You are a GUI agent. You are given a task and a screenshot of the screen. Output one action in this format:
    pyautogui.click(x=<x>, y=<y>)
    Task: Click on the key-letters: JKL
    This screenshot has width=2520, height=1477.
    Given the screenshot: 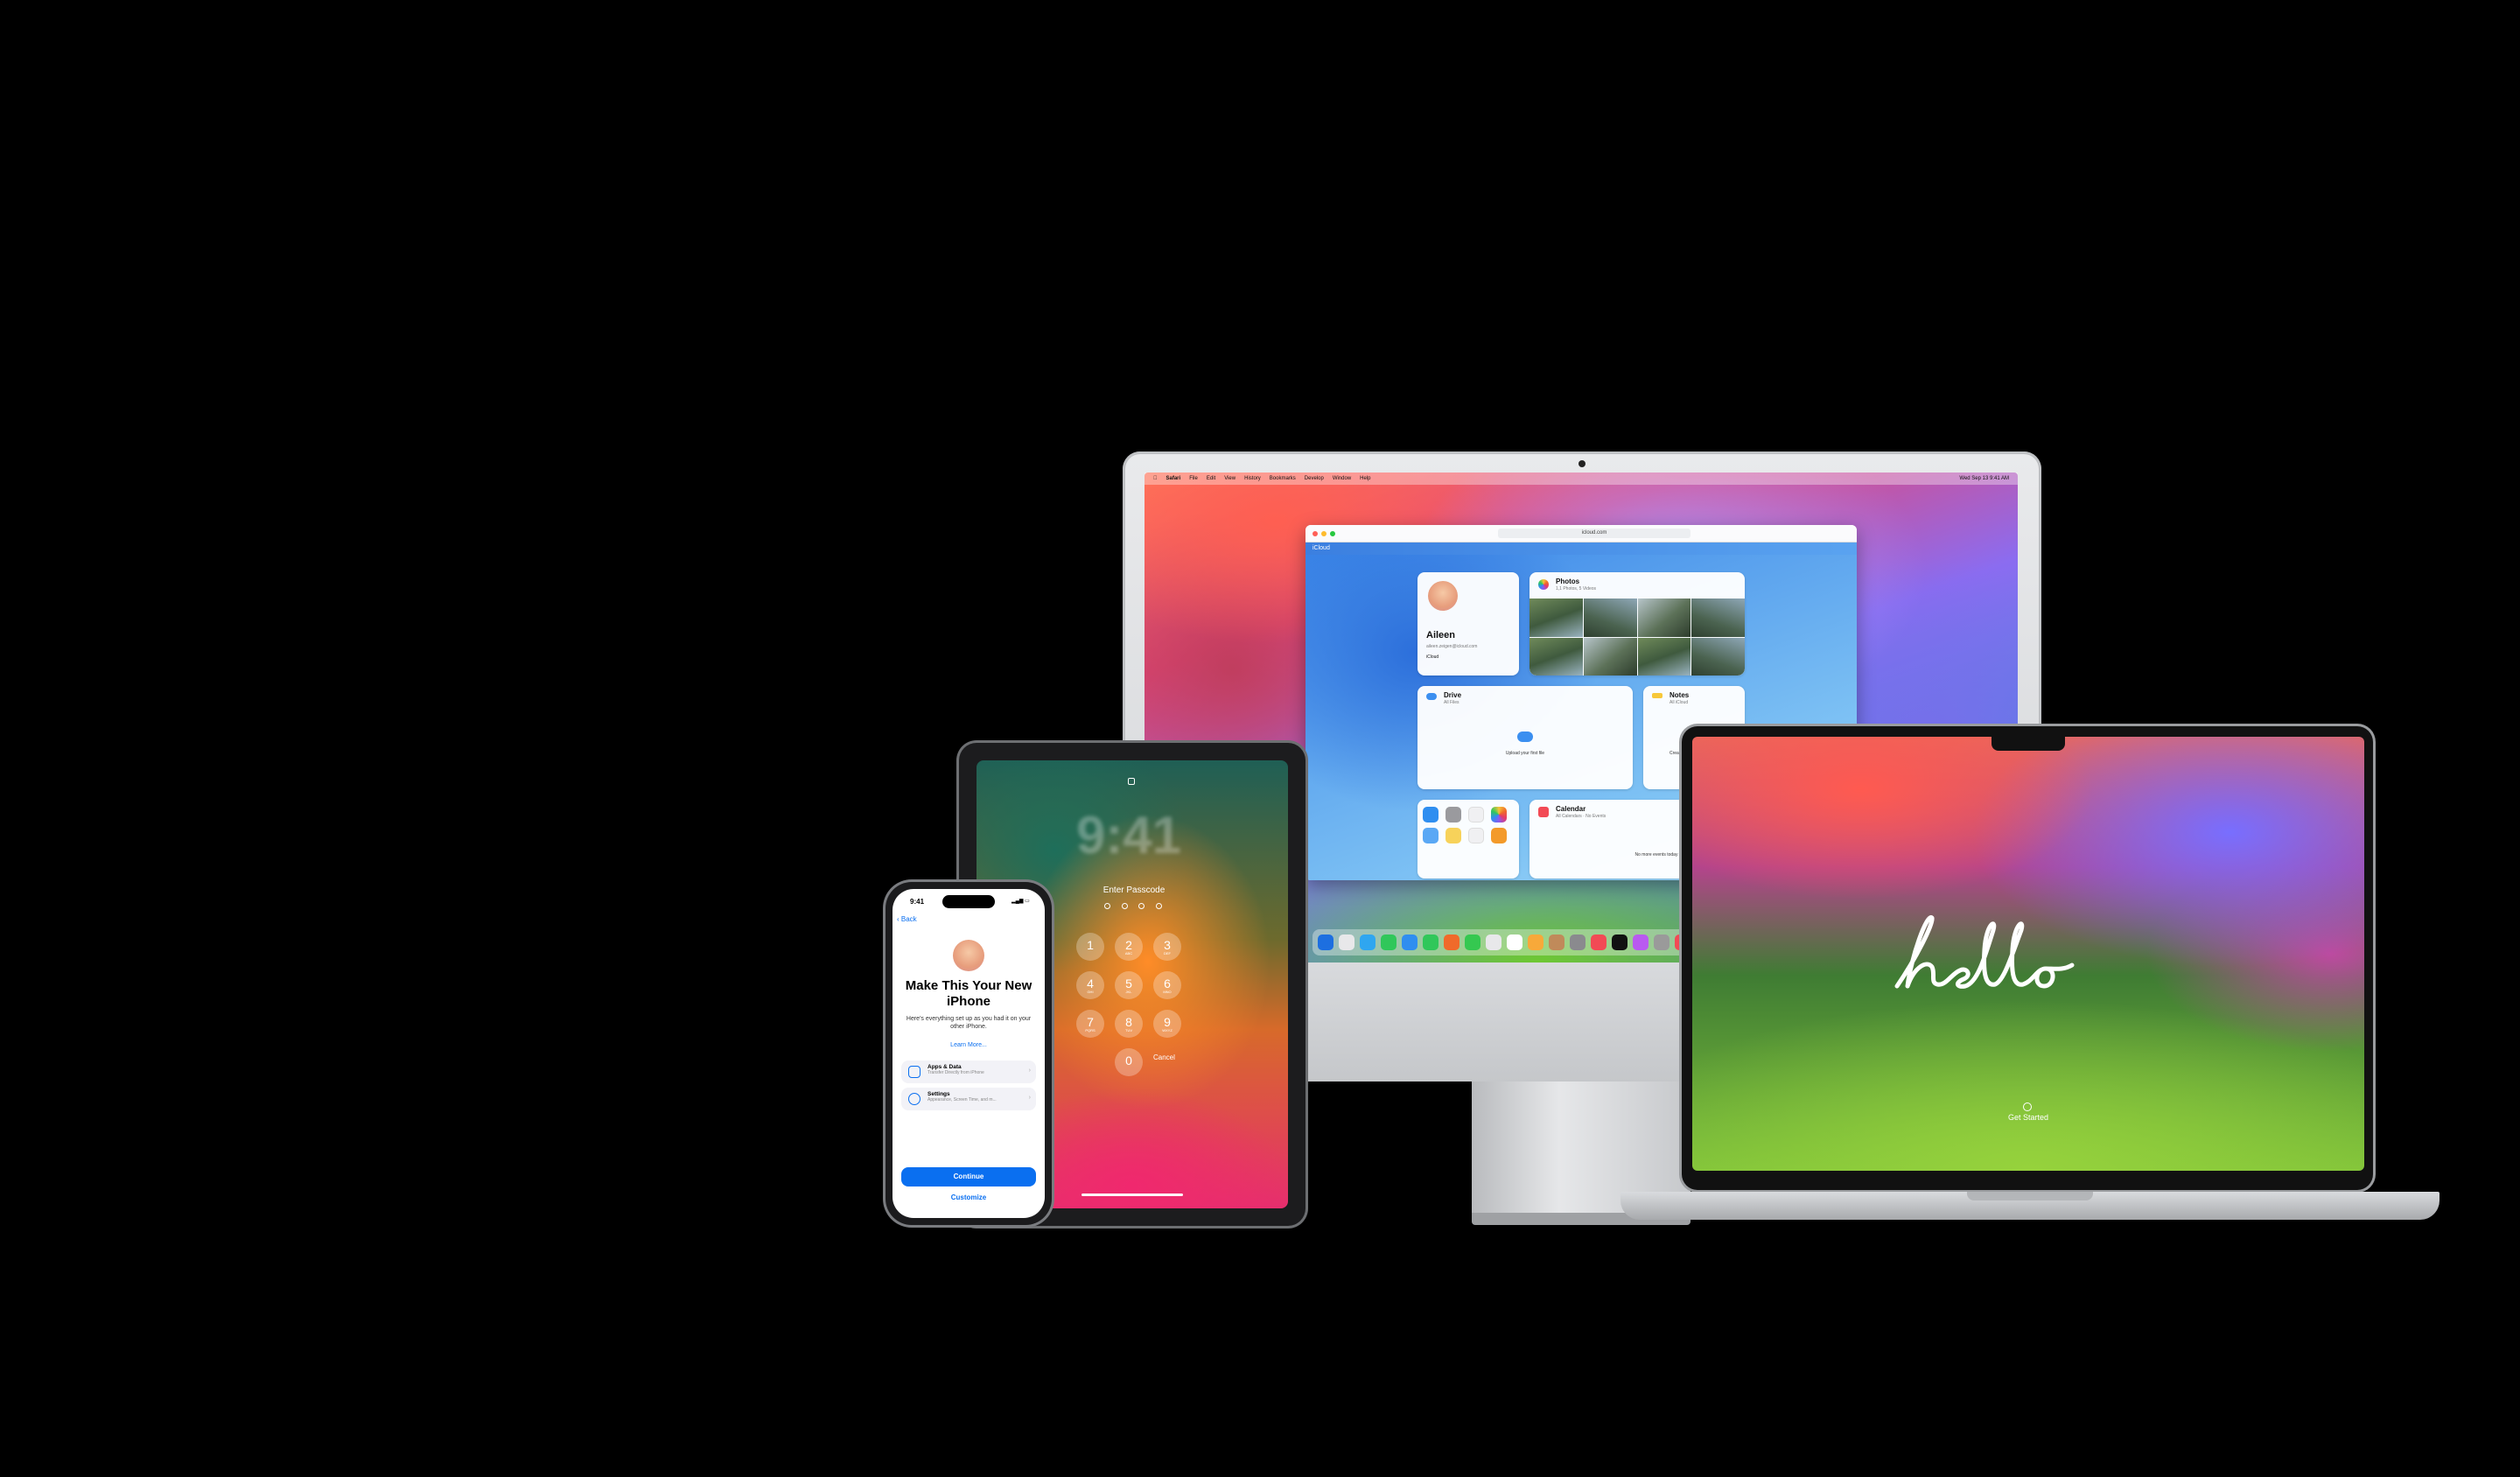 What is the action you would take?
    pyautogui.click(x=1128, y=992)
    